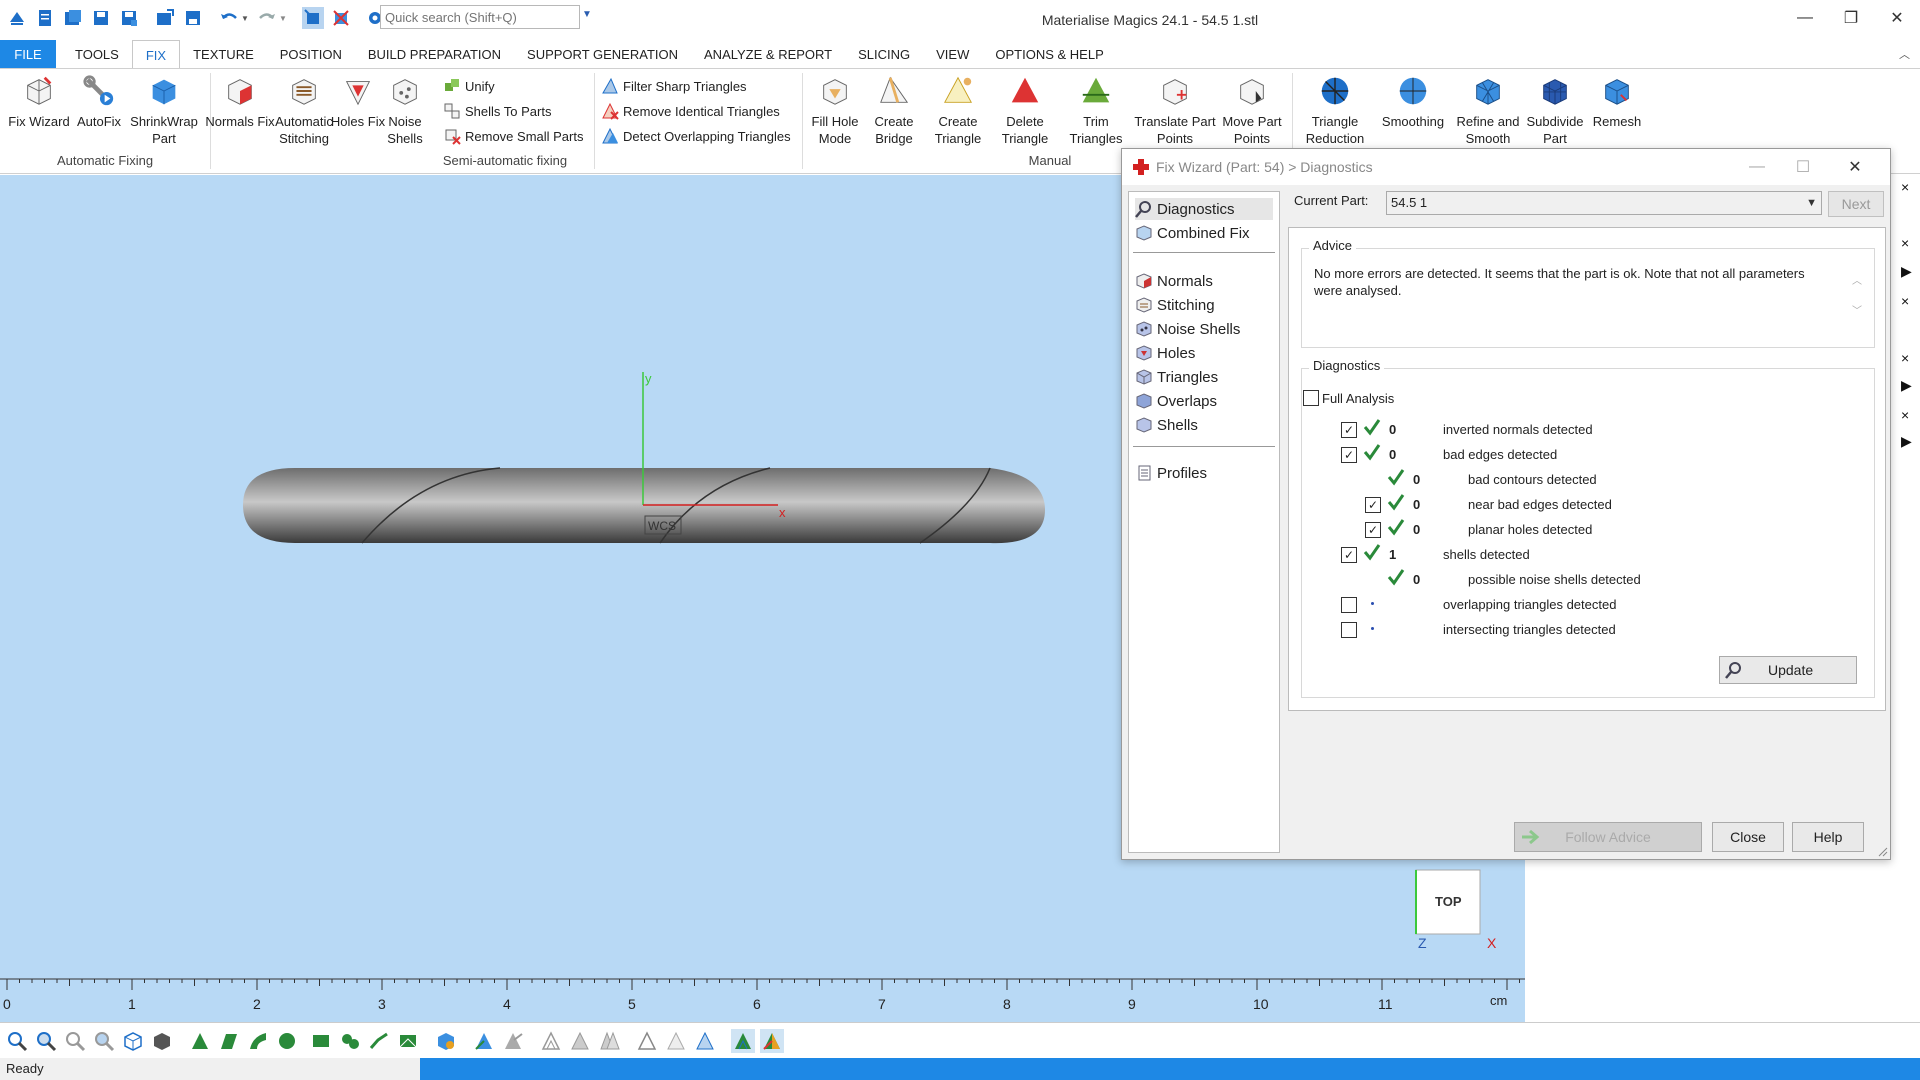  I want to click on view-cube-icon, so click(133, 1041).